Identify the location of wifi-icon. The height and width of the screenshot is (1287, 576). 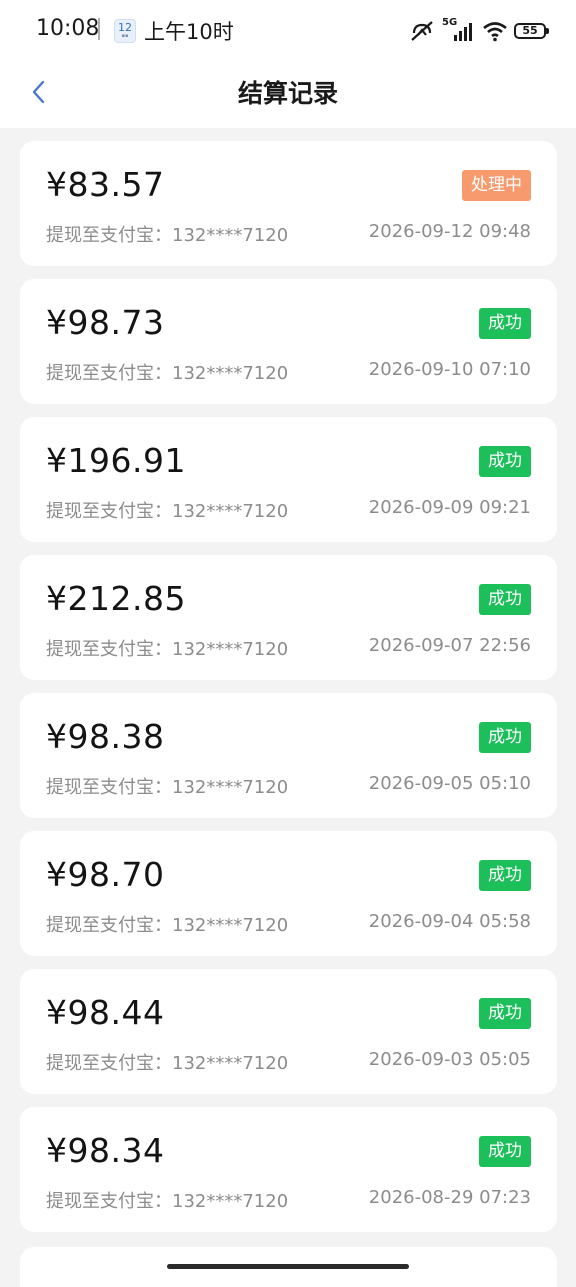
(495, 32).